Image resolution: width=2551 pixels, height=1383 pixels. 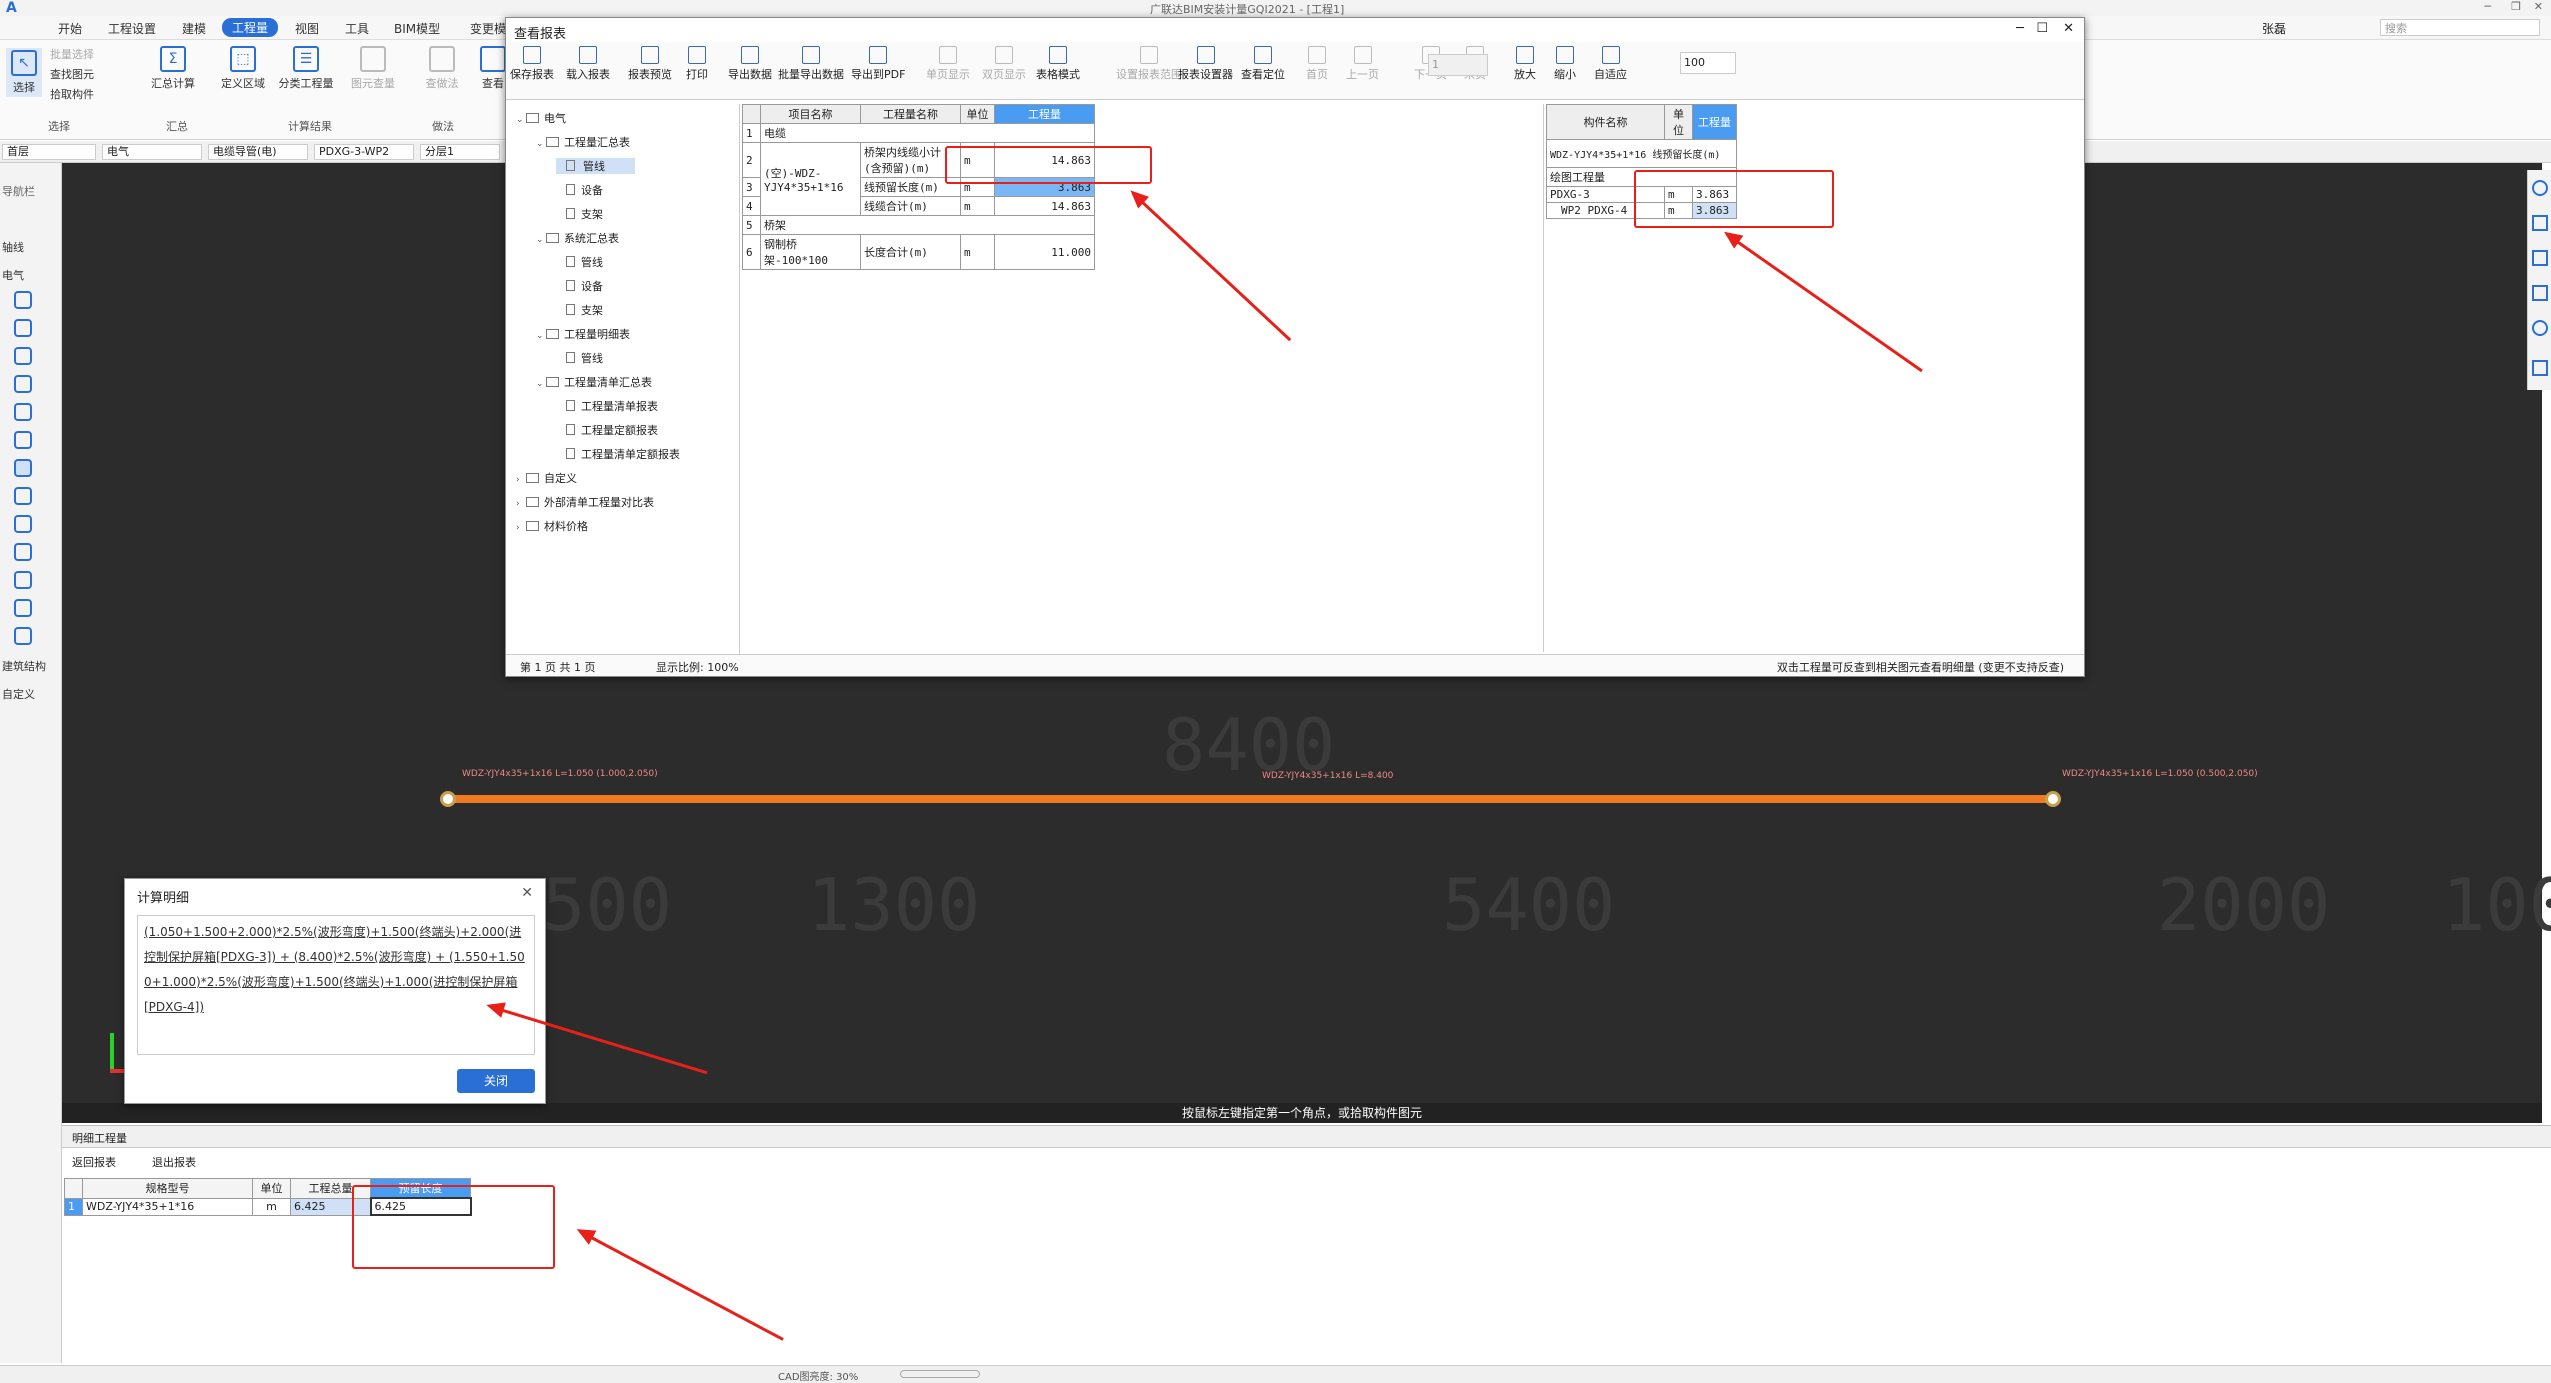 I want to click on nav-custom: 自定义, so click(x=18, y=694).